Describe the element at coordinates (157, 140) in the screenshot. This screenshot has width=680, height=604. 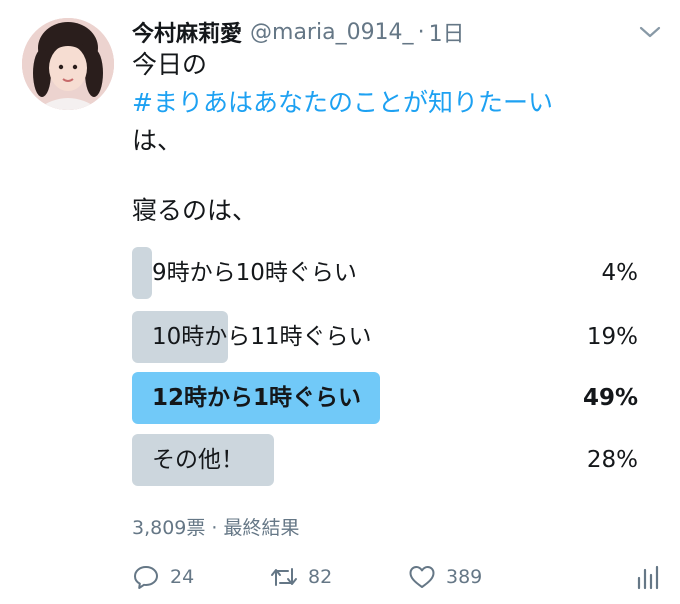
I see `tweet-text-line-3: は、` at that location.